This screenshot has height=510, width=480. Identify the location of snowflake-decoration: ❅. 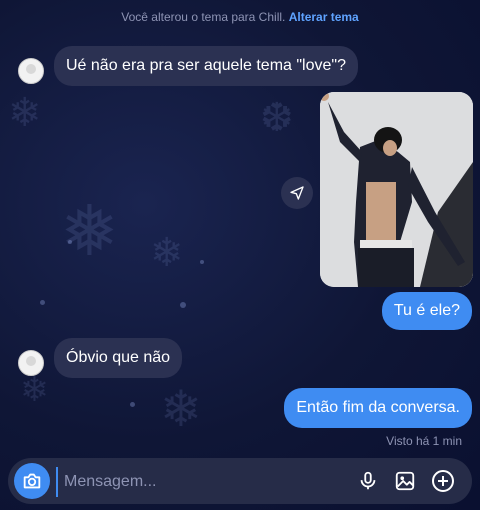
(89, 231).